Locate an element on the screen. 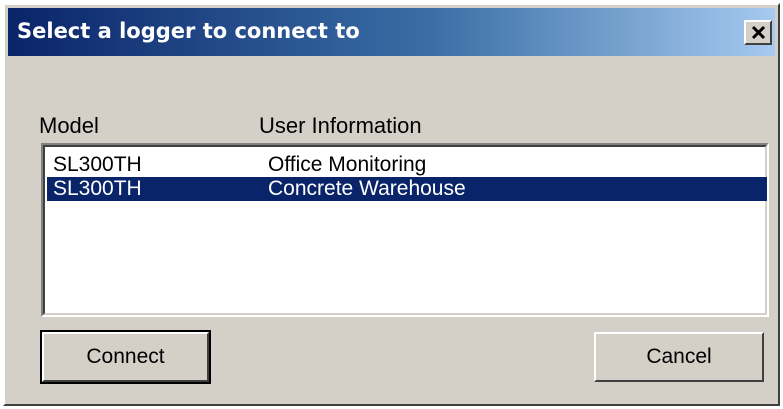 The height and width of the screenshot is (409, 783). connect-button-label: Connect is located at coordinates (125, 356).